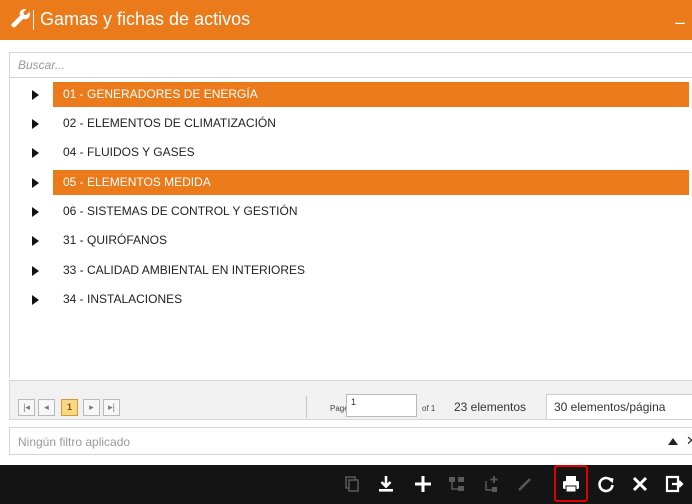 This screenshot has height=504, width=692. I want to click on search-input, so click(351, 65).